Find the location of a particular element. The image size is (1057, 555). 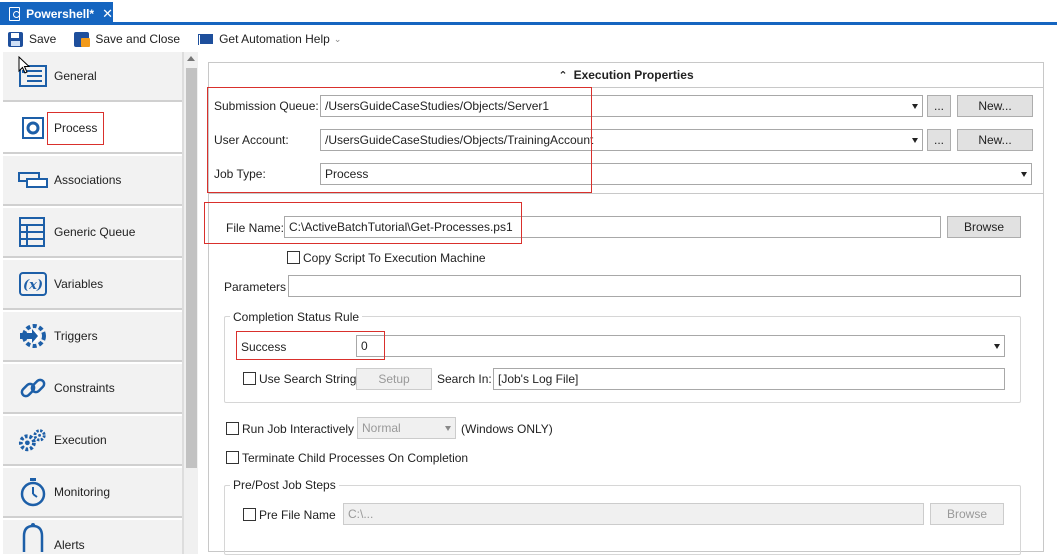

pre-file-name-checkbox is located at coordinates (249, 514).